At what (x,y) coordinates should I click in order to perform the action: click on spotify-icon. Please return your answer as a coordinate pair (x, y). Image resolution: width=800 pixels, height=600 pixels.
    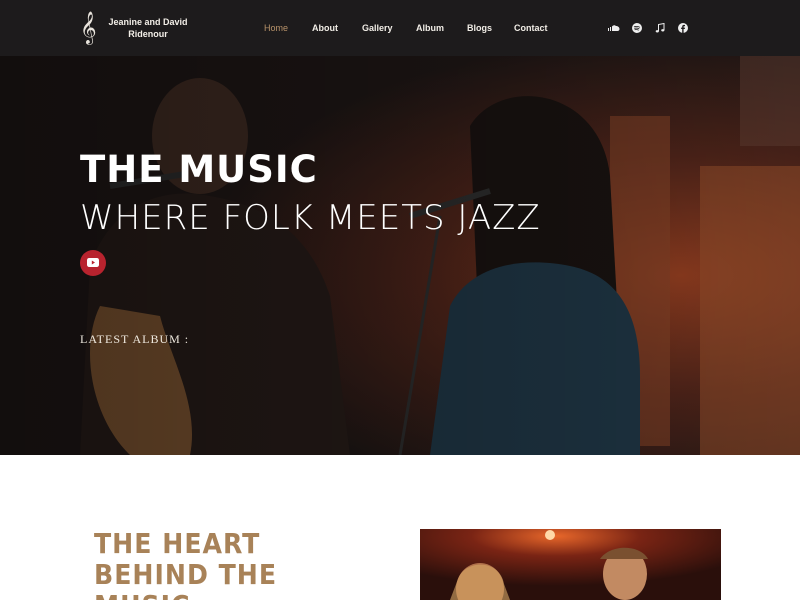
    Looking at the image, I should click on (637, 28).